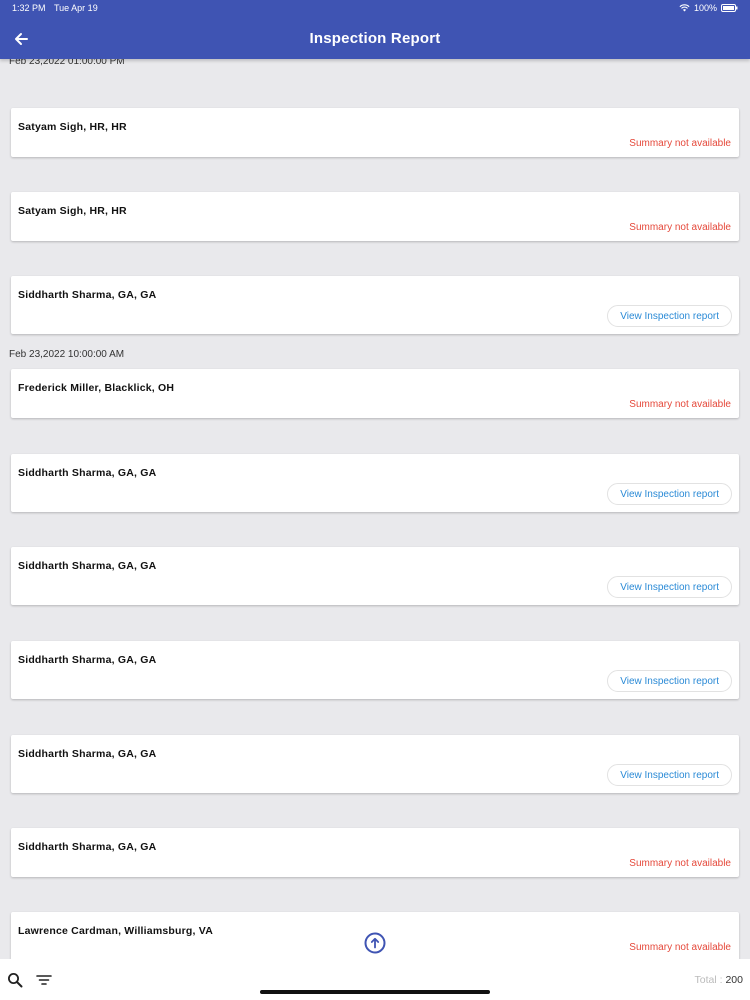  Describe the element at coordinates (67, 354) in the screenshot. I see `date-header: Feb 23,2022 10:00:00 AM` at that location.